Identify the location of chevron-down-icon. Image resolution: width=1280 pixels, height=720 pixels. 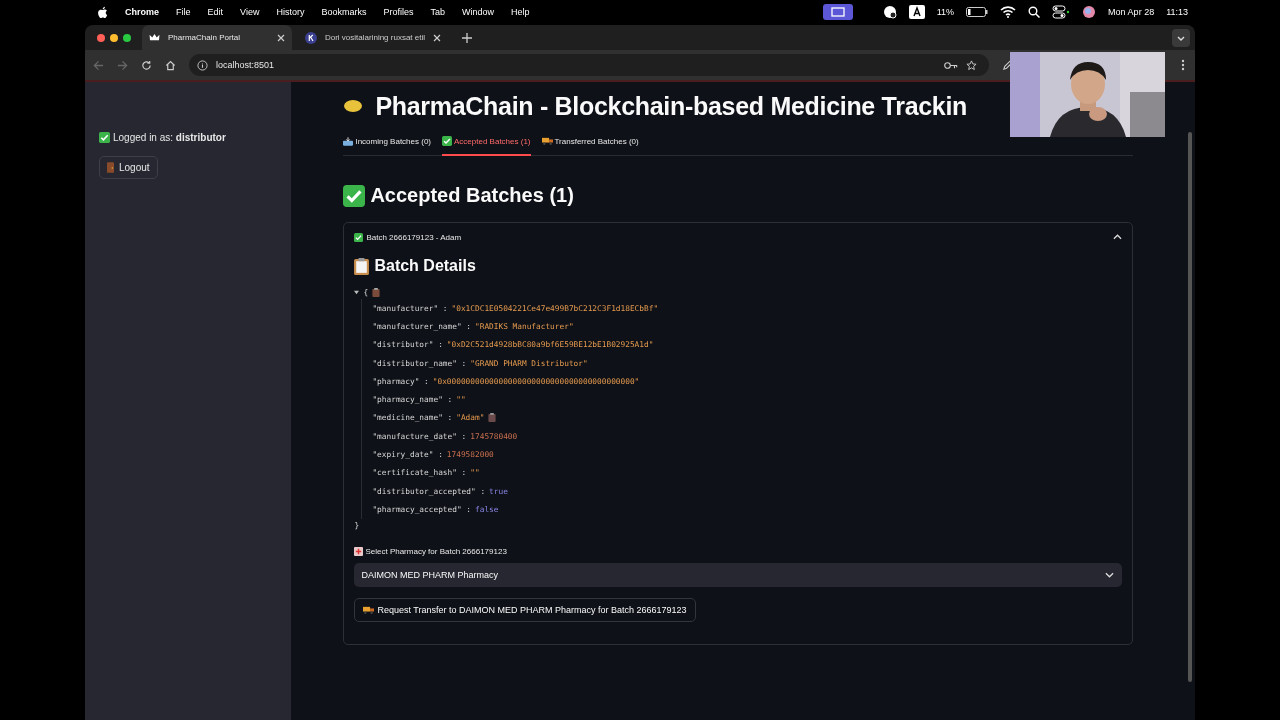
(1110, 574).